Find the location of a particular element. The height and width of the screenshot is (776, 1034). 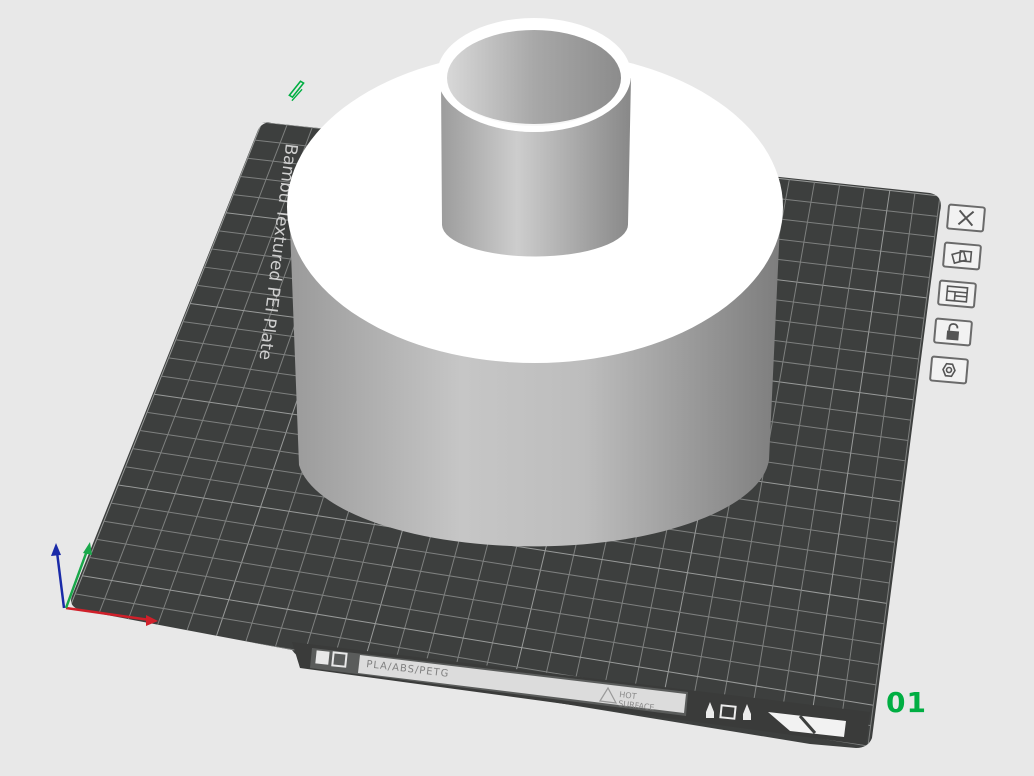

close-icon is located at coordinates (966, 218).